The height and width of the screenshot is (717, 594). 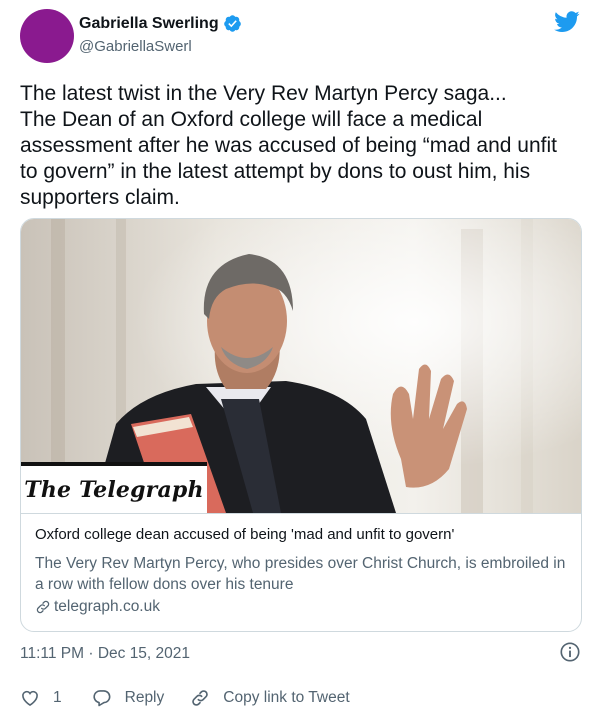 I want to click on card-divider, so click(x=301, y=513).